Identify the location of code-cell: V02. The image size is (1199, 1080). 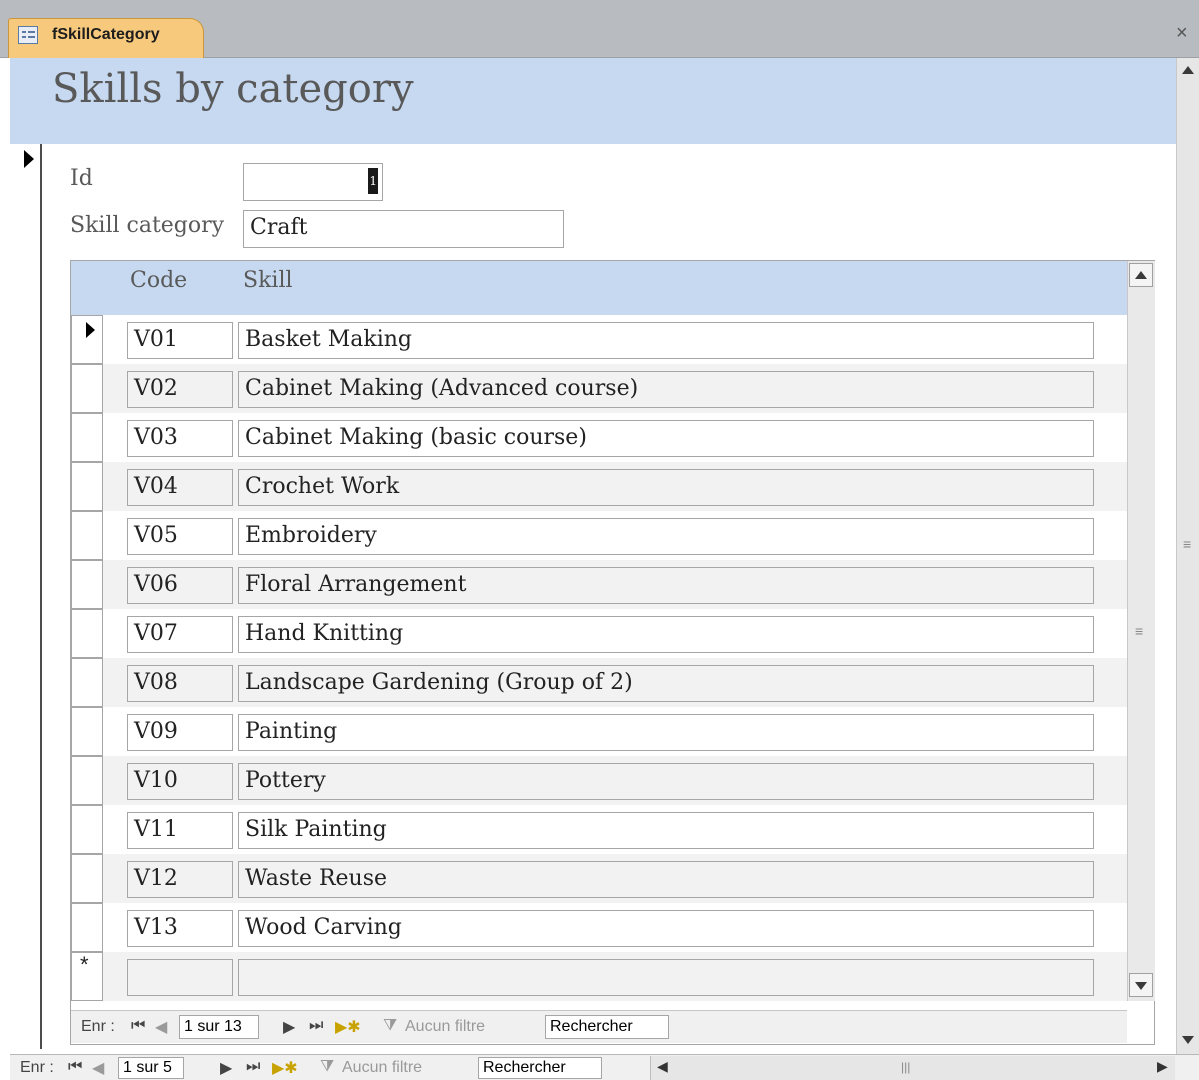
(180, 389).